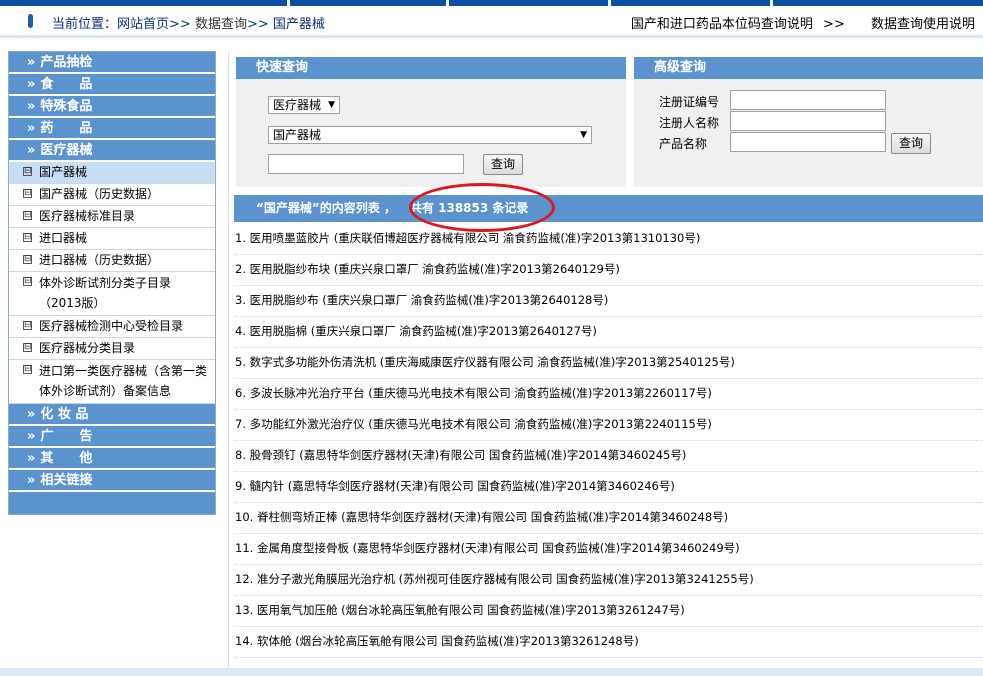 The width and height of the screenshot is (983, 676). I want to click on type-select-value: 医疗器械, so click(297, 105).